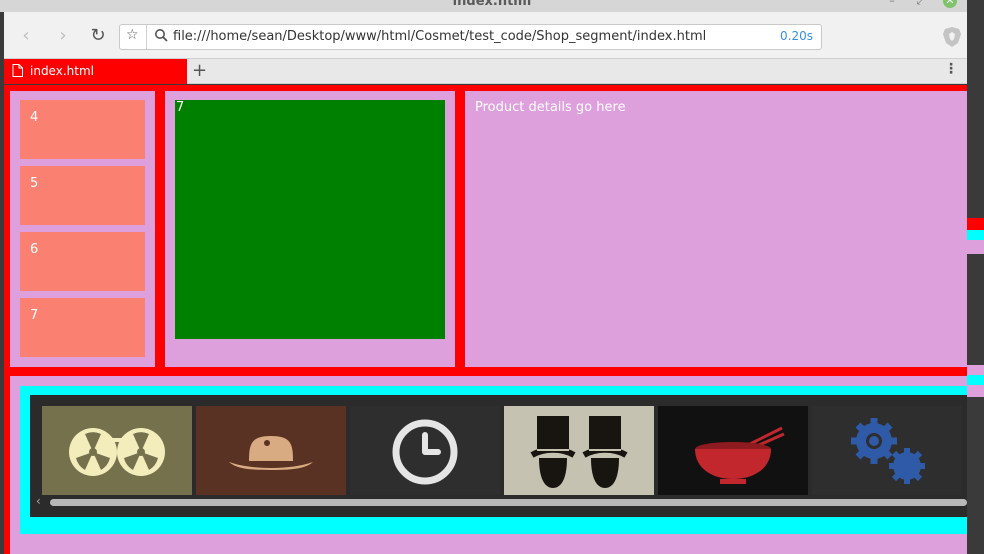 Image resolution: width=984 pixels, height=554 pixels. I want to click on list-item-label: 5, so click(34, 183).